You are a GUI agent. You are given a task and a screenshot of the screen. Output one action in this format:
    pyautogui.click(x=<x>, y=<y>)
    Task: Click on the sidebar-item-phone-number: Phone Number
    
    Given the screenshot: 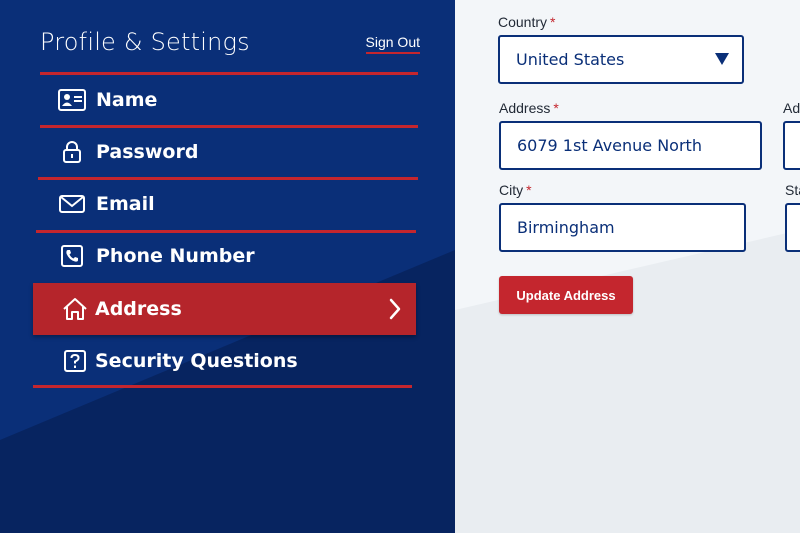 What is the action you would take?
    pyautogui.click(x=227, y=256)
    